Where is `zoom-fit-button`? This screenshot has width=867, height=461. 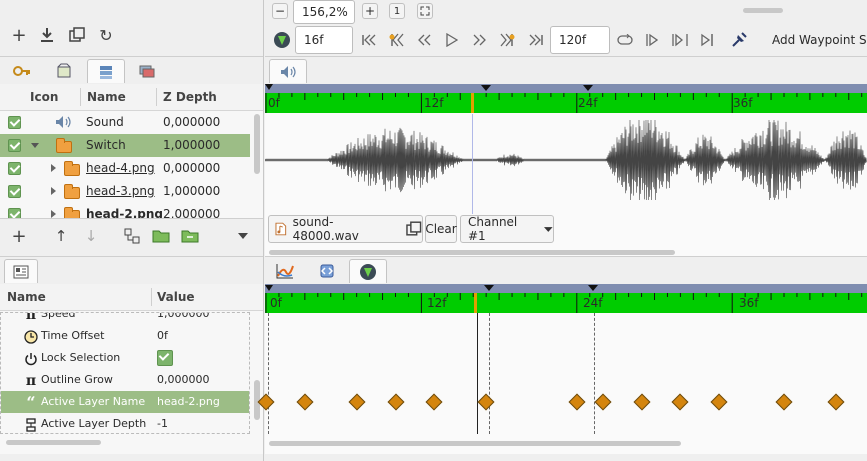 zoom-fit-button is located at coordinates (425, 11).